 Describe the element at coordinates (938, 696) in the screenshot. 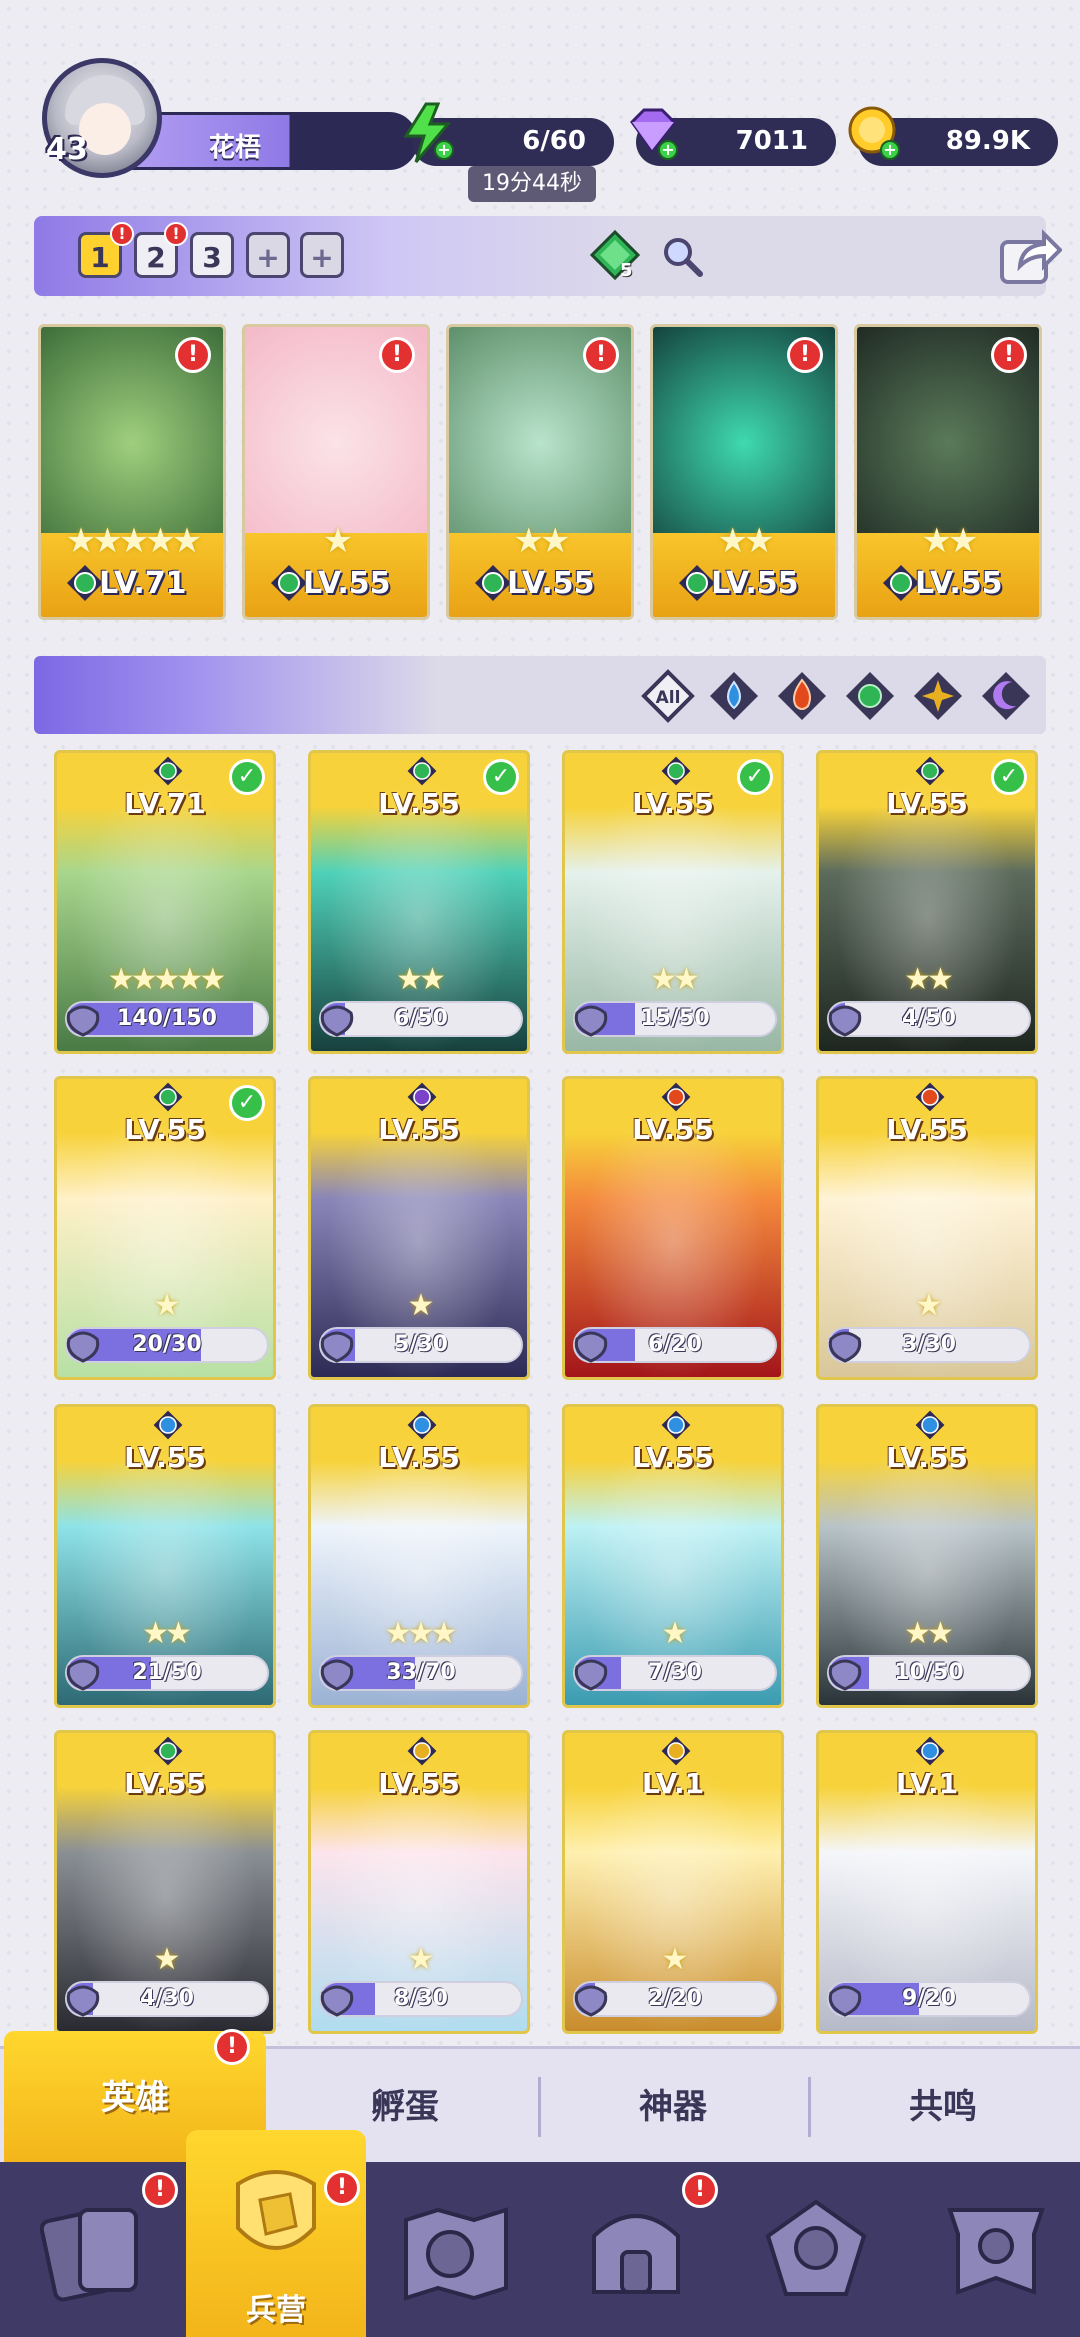

I see `filter-light-icon` at that location.